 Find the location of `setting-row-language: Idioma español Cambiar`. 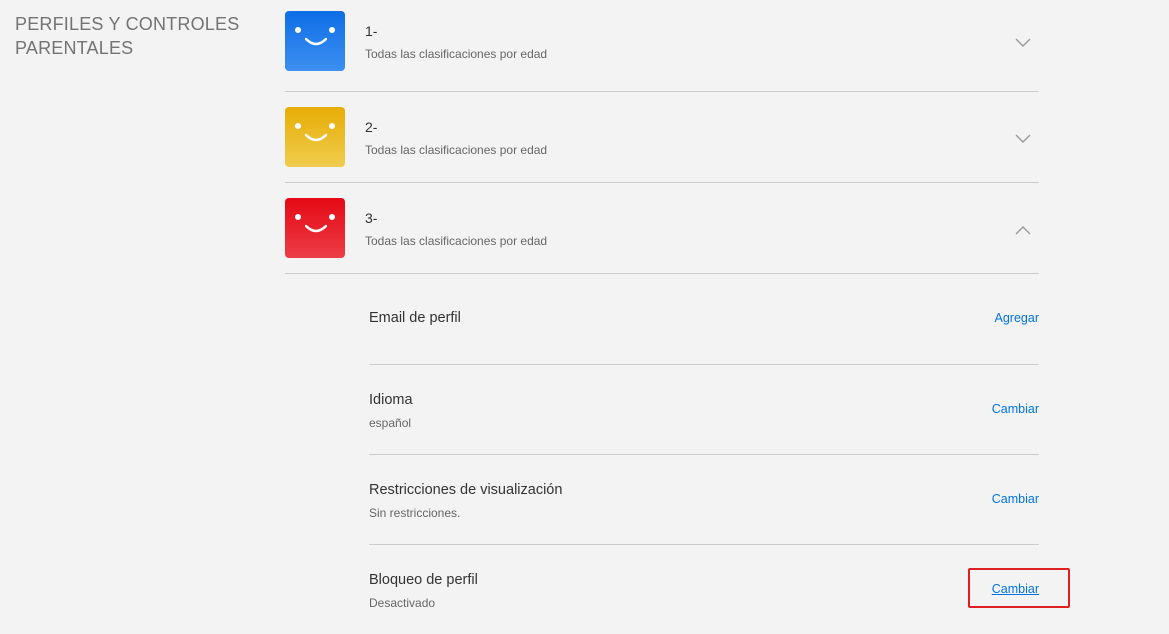

setting-row-language: Idioma español Cambiar is located at coordinates (704, 409).